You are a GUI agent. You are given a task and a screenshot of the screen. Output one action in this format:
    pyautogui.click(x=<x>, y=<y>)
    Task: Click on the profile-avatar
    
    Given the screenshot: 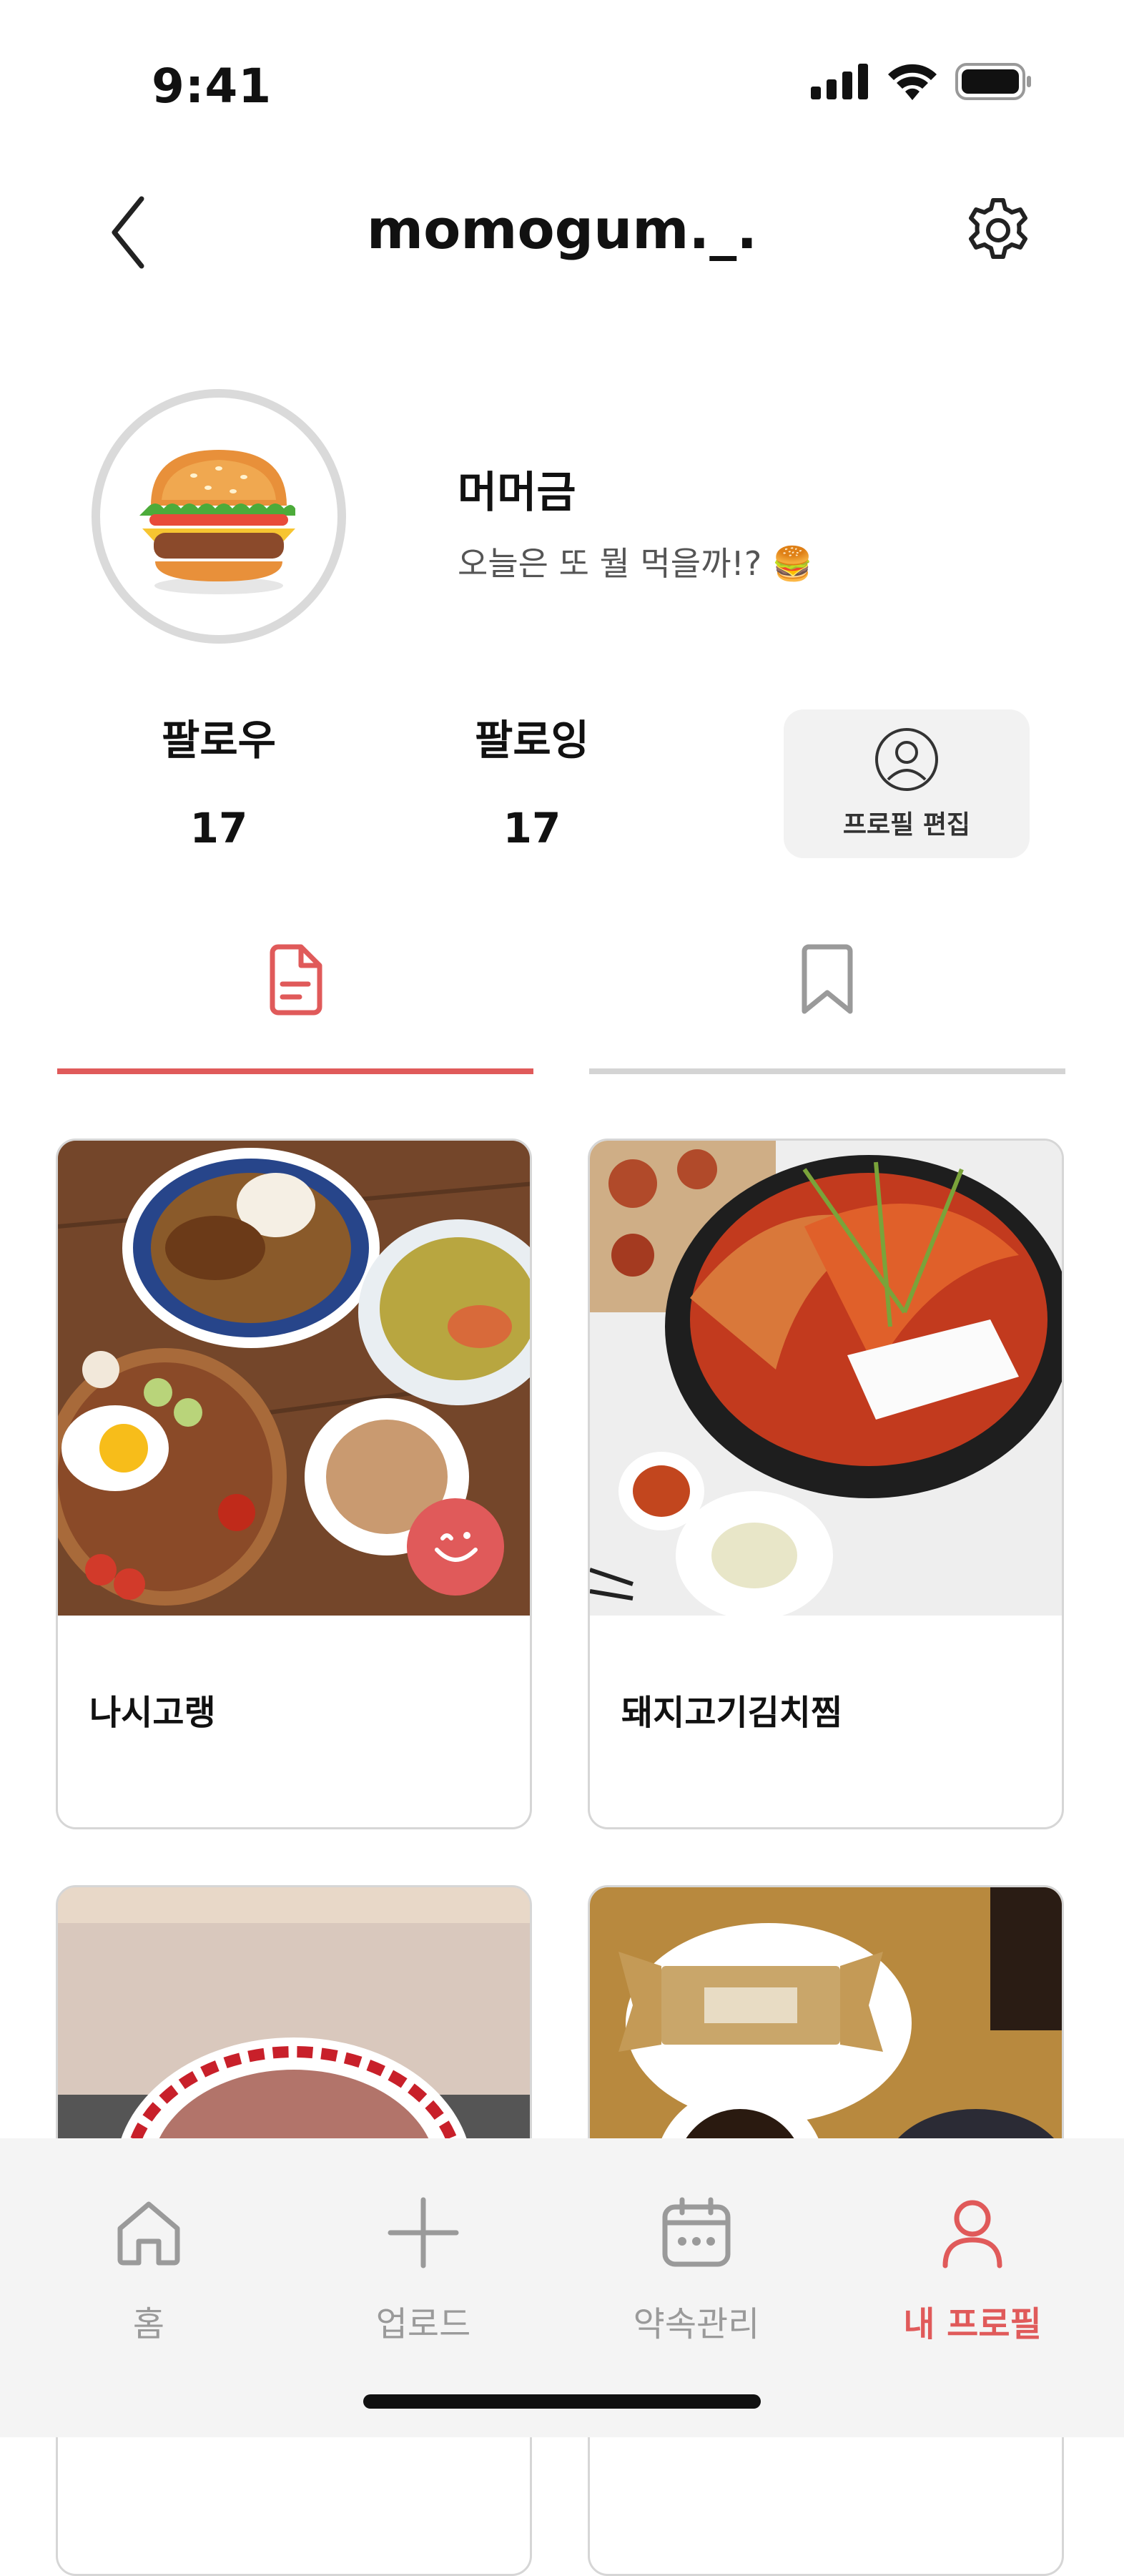 What is the action you would take?
    pyautogui.click(x=219, y=516)
    